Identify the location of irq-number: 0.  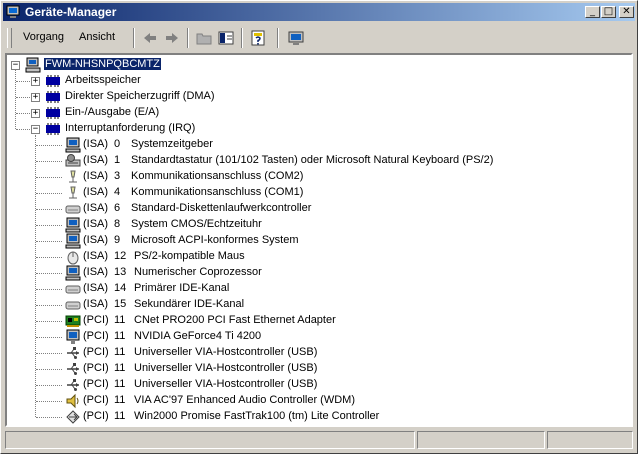
(117, 144).